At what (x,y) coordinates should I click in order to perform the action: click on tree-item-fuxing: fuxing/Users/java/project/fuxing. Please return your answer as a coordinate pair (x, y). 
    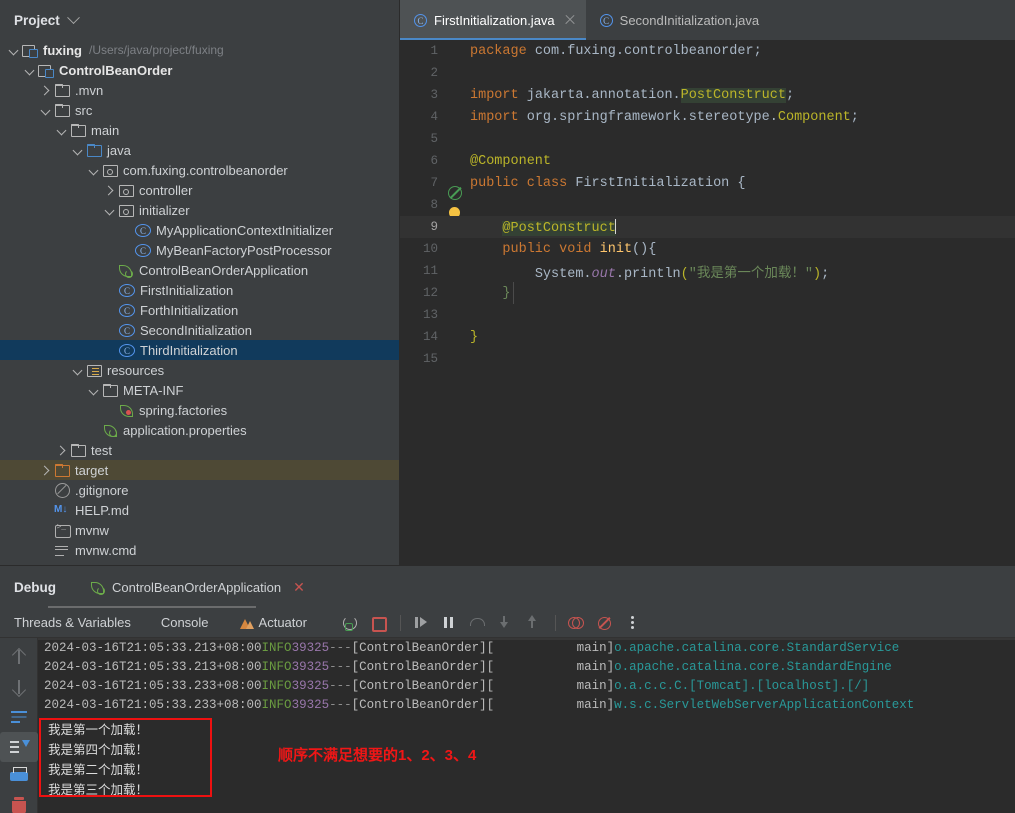
    Looking at the image, I should click on (199, 50).